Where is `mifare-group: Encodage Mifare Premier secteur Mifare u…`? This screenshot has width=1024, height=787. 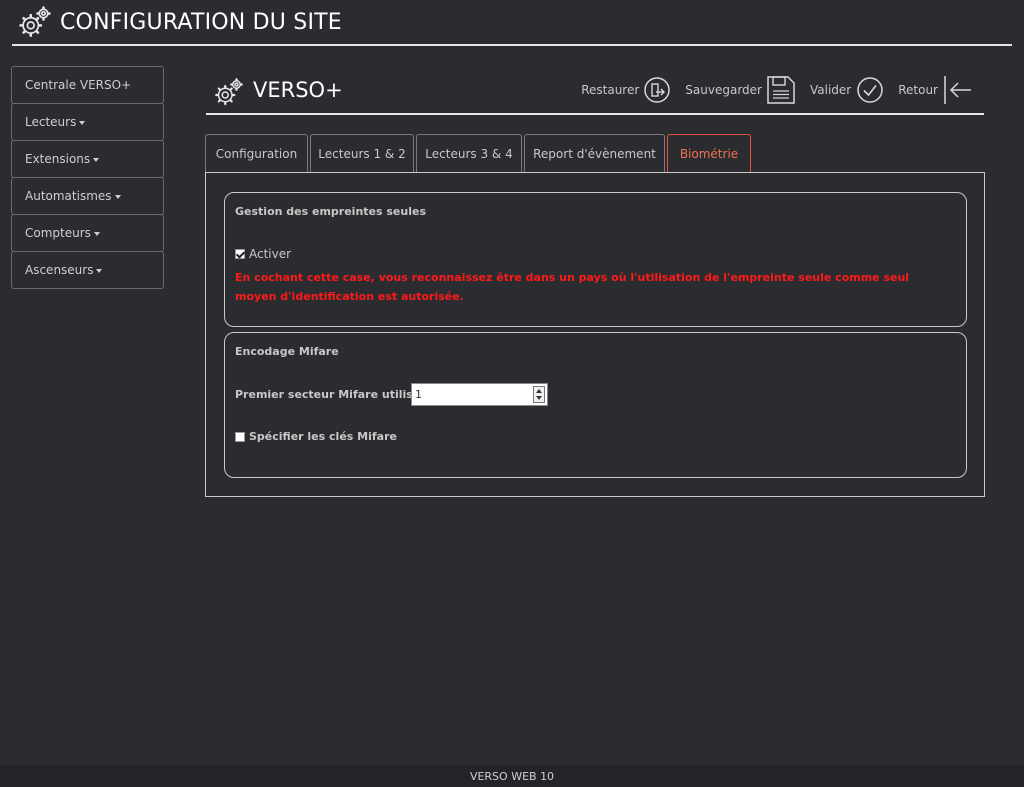
mifare-group: Encodage Mifare Premier secteur Mifare u… is located at coordinates (595, 405).